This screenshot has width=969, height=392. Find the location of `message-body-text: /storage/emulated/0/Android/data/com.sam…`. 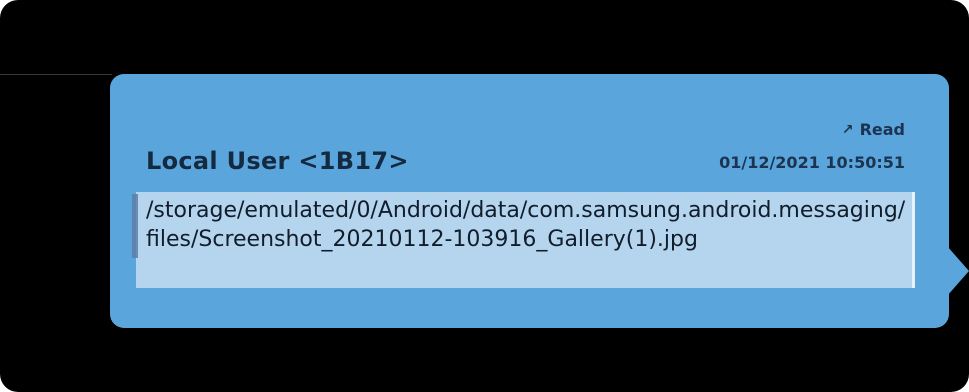

message-body-text: /storage/emulated/0/Android/data/com.sam… is located at coordinates (526, 225).